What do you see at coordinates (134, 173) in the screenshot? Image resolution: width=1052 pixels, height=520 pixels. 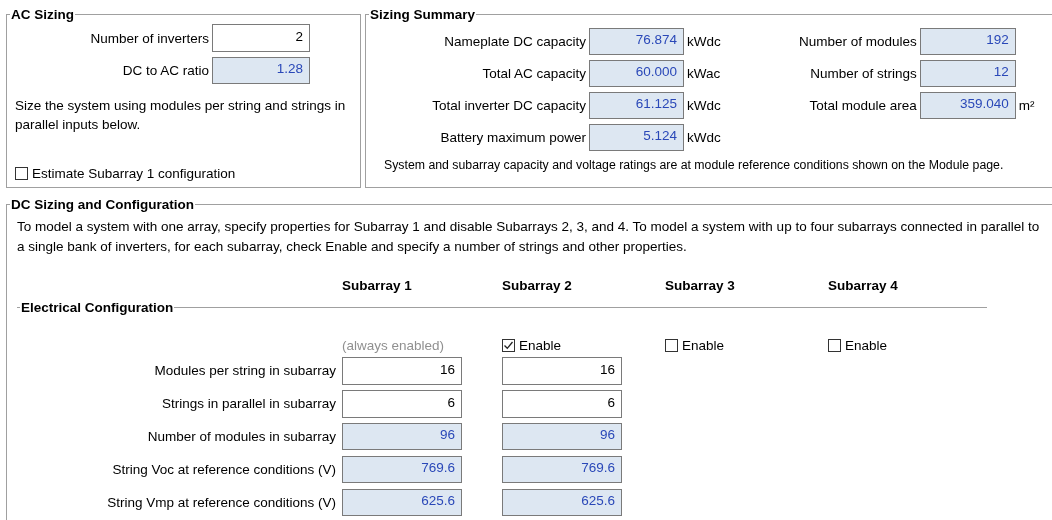 I see `checkbox-label: Estimate Subarray 1 configuration` at bounding box center [134, 173].